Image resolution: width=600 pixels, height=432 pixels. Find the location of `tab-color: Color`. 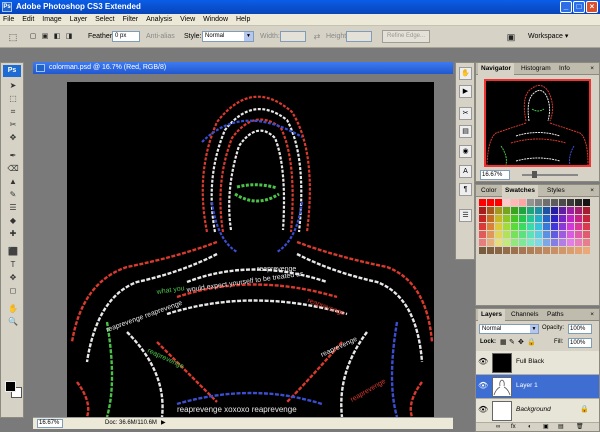

tab-color: Color is located at coordinates (489, 191).